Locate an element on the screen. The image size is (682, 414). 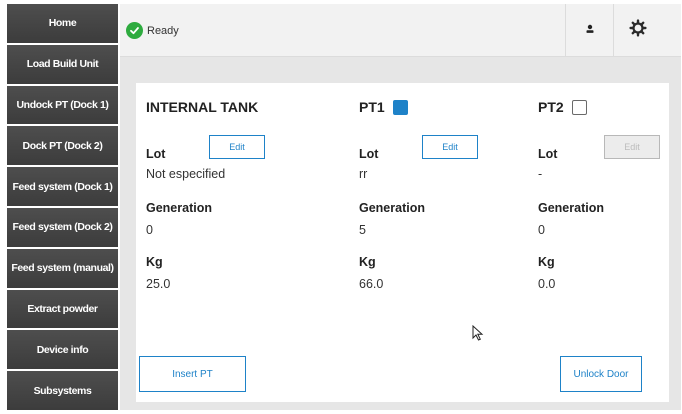
sidebar-item-home: Home is located at coordinates (62, 23).